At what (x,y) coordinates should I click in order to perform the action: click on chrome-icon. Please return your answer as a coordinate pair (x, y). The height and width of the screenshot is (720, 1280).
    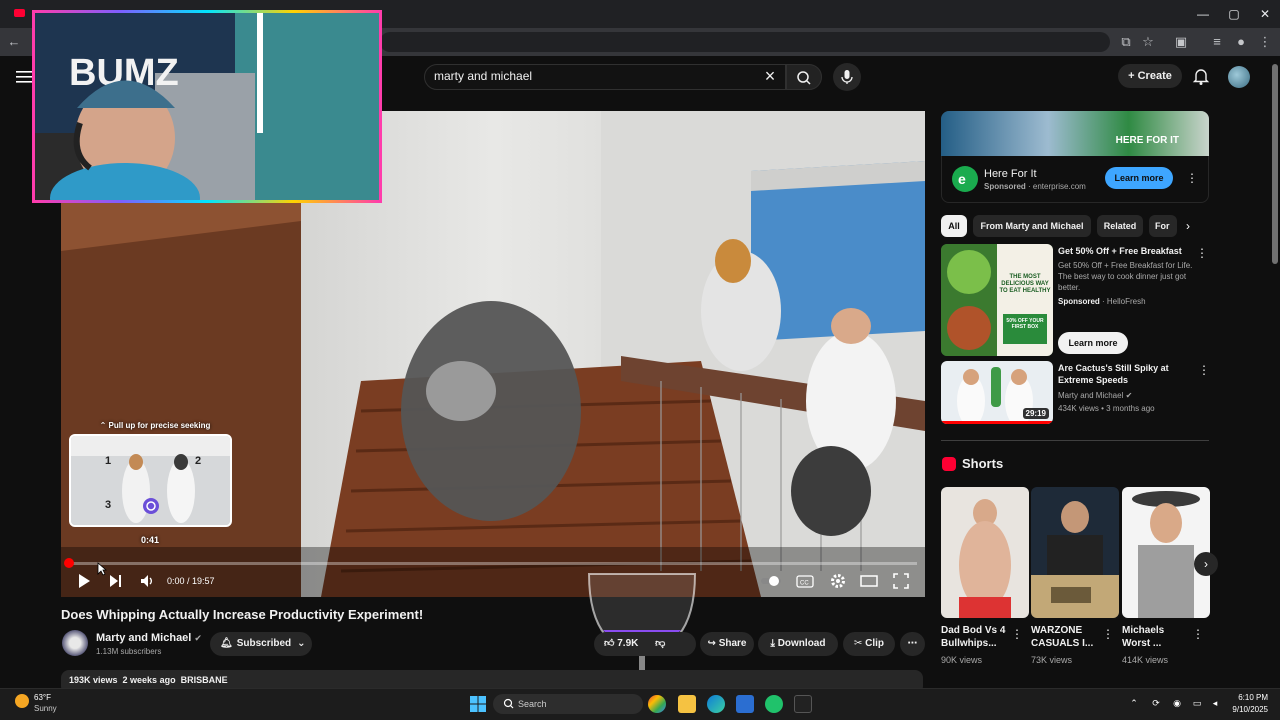
    Looking at the image, I should click on (657, 704).